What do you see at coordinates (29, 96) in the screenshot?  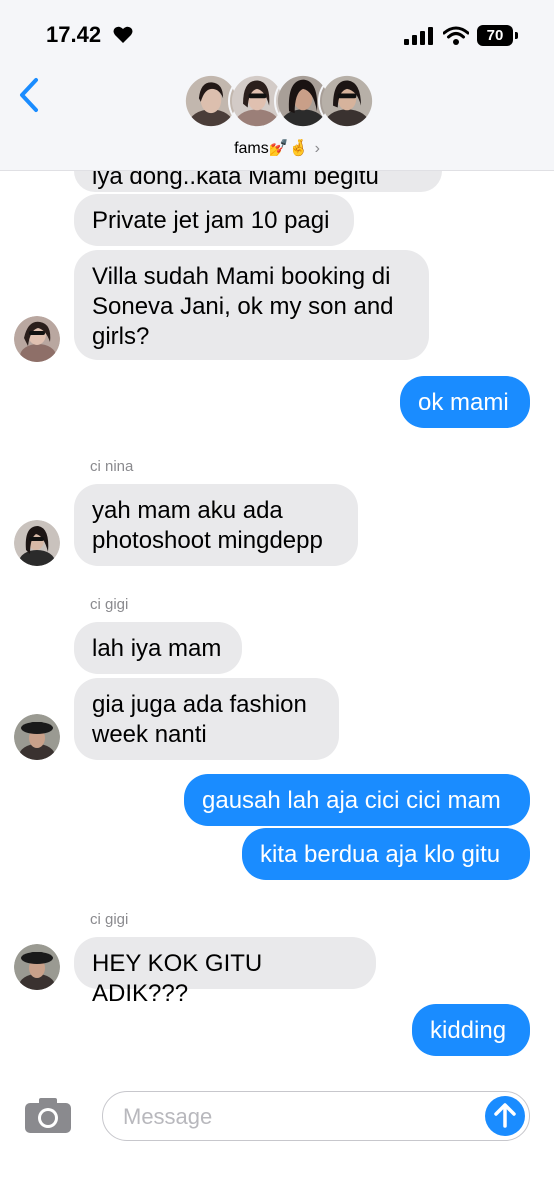 I see `back-chevron-icon` at bounding box center [29, 96].